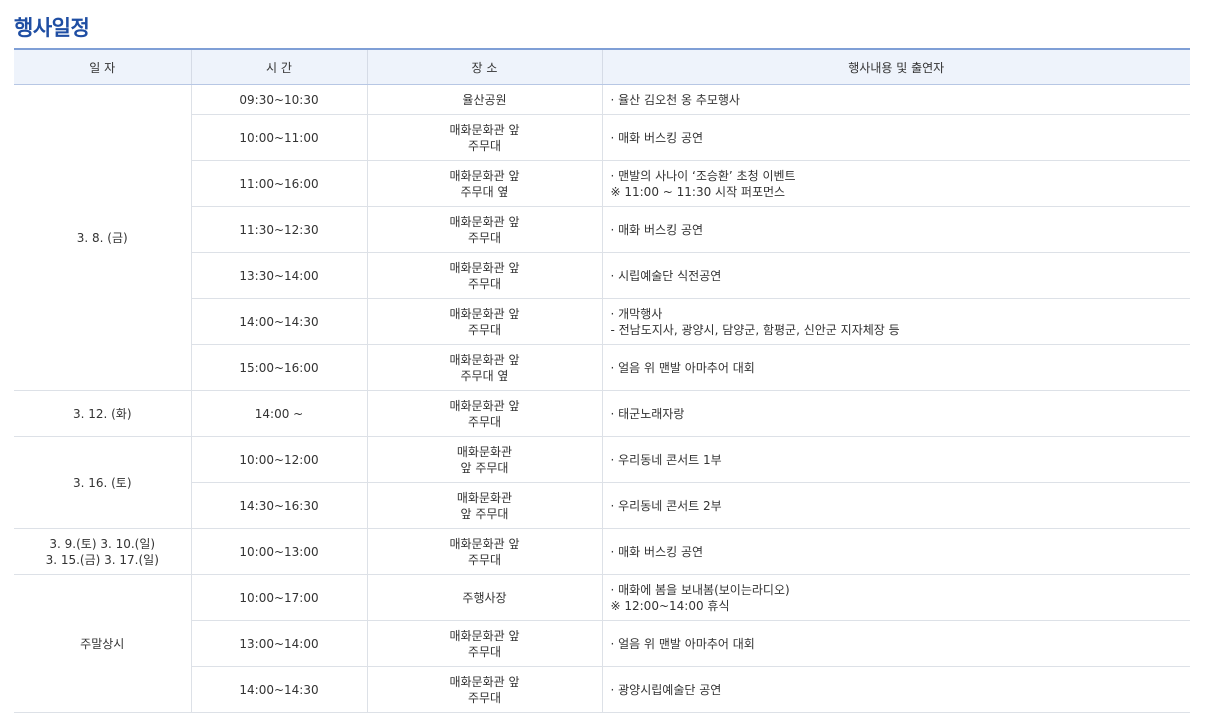 Image resolution: width=1212 pixels, height=718 pixels. I want to click on table-row: 14:00~14:30 매화문화관 앞 주무대 · 광양시립예술단 공연, so click(602, 689).